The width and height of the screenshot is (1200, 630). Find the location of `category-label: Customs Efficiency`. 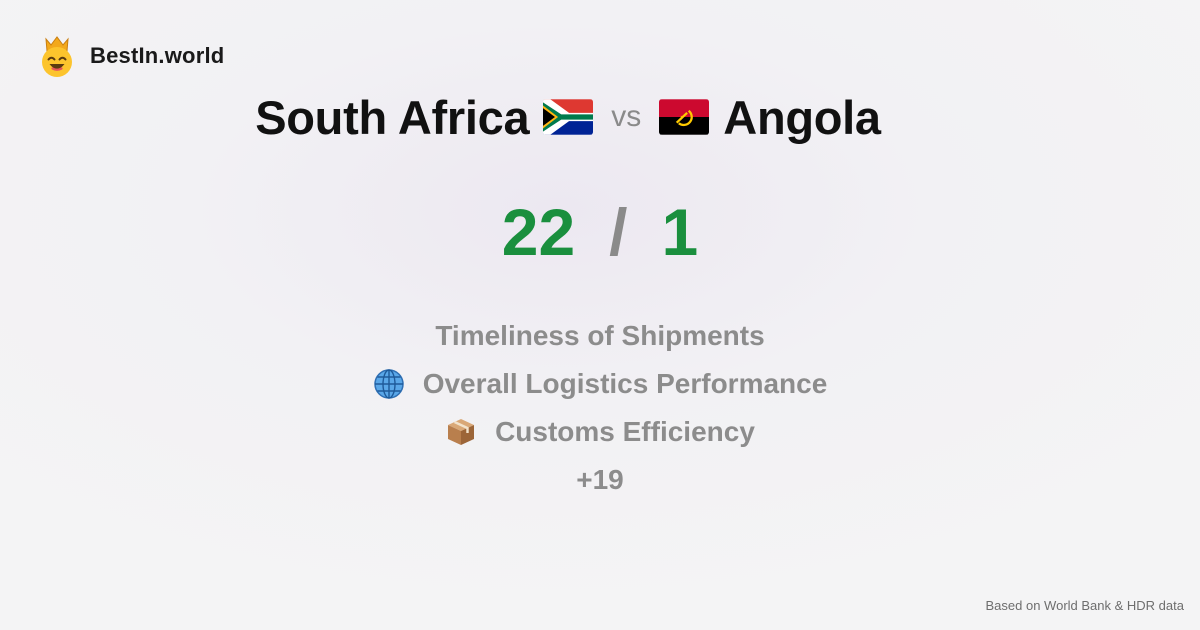

category-label: Customs Efficiency is located at coordinates (625, 431).